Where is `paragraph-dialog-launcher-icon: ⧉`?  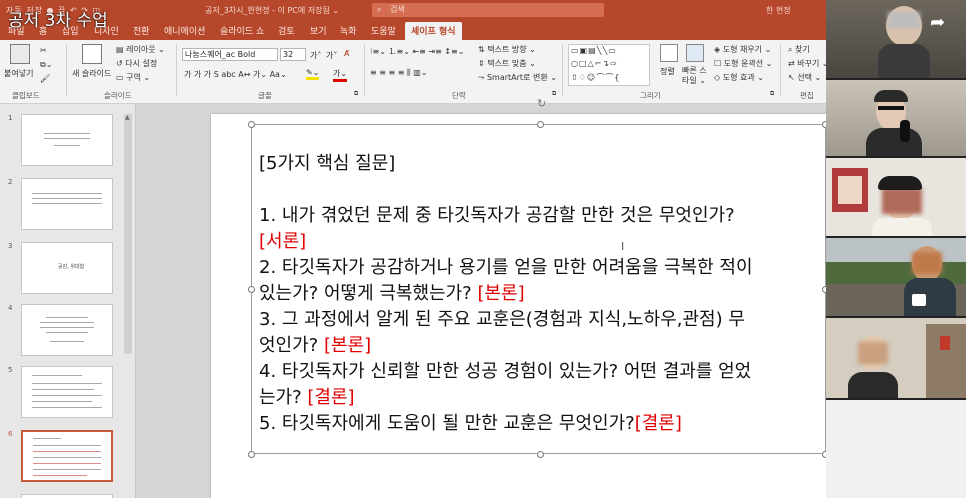
paragraph-dialog-launcher-icon: ⧉ is located at coordinates (554, 94).